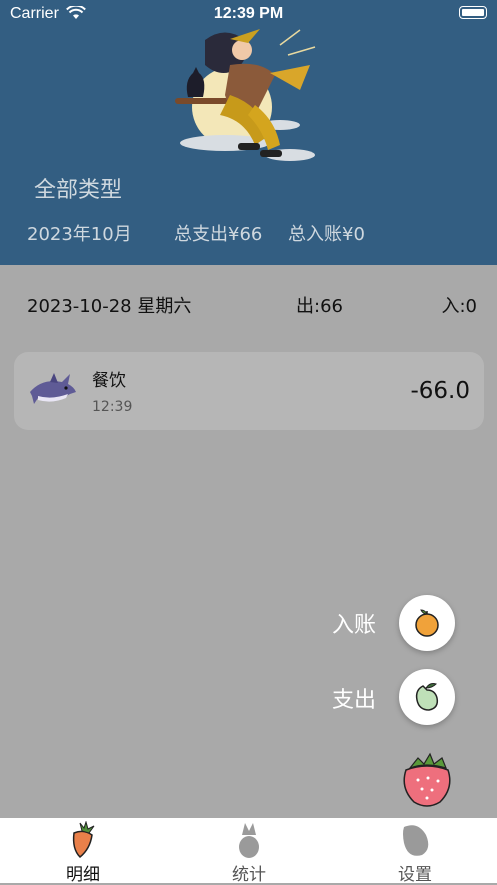  Describe the element at coordinates (427, 780) in the screenshot. I see `strawberry-icon` at that location.